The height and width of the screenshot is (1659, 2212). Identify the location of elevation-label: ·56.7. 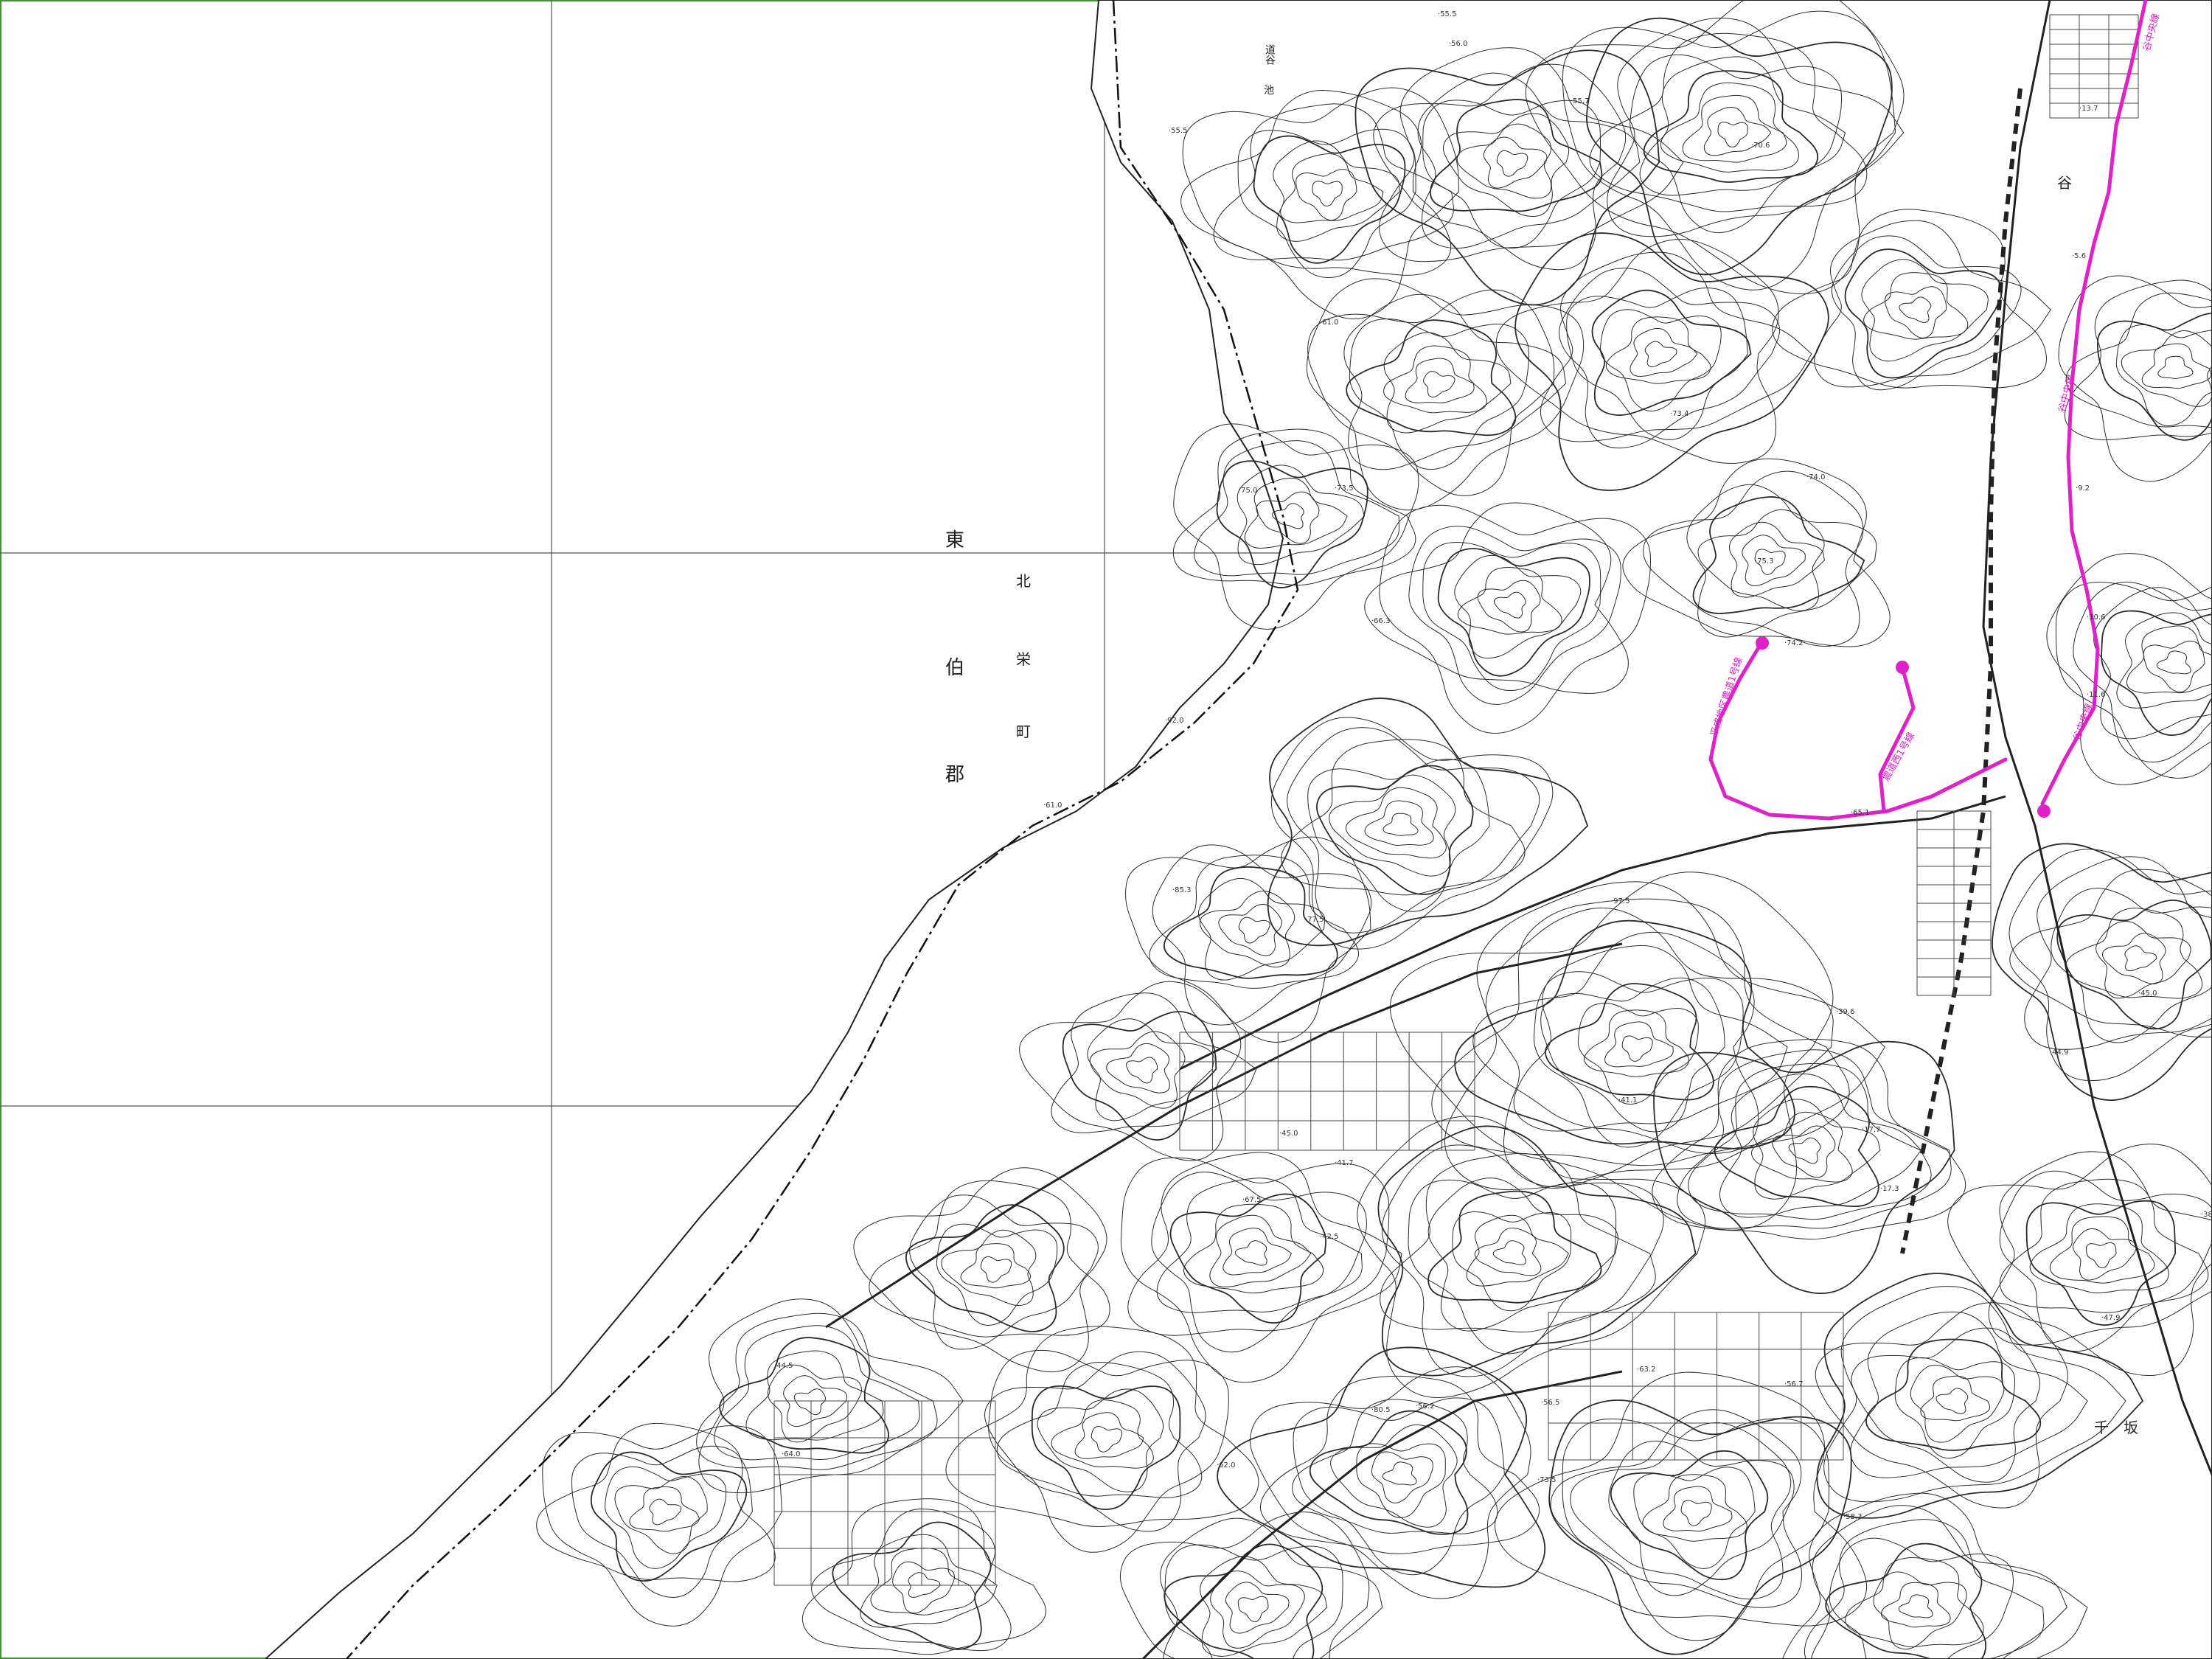
(1793, 1384).